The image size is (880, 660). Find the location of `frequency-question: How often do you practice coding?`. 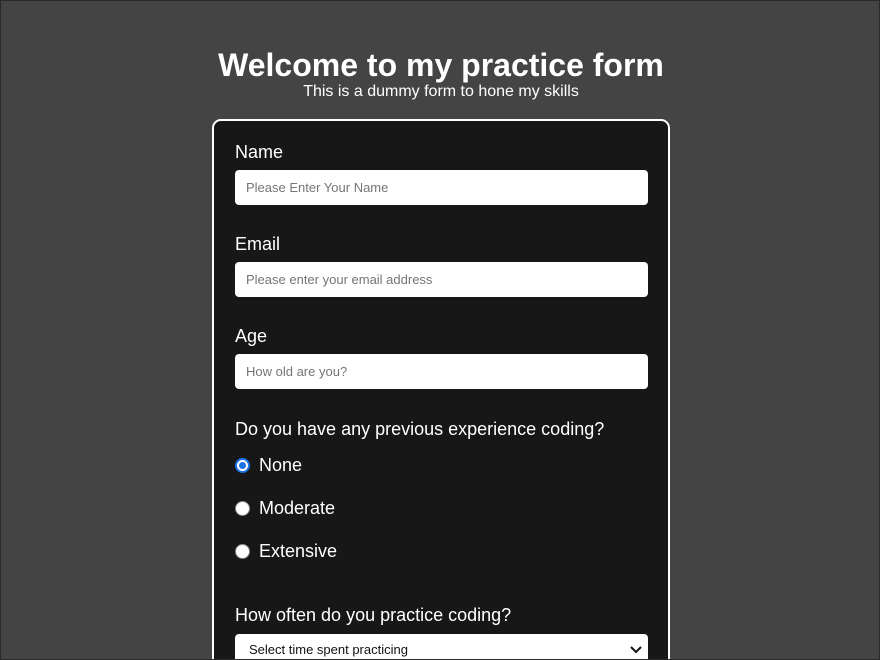

frequency-question: How often do you practice coding? is located at coordinates (373, 615).